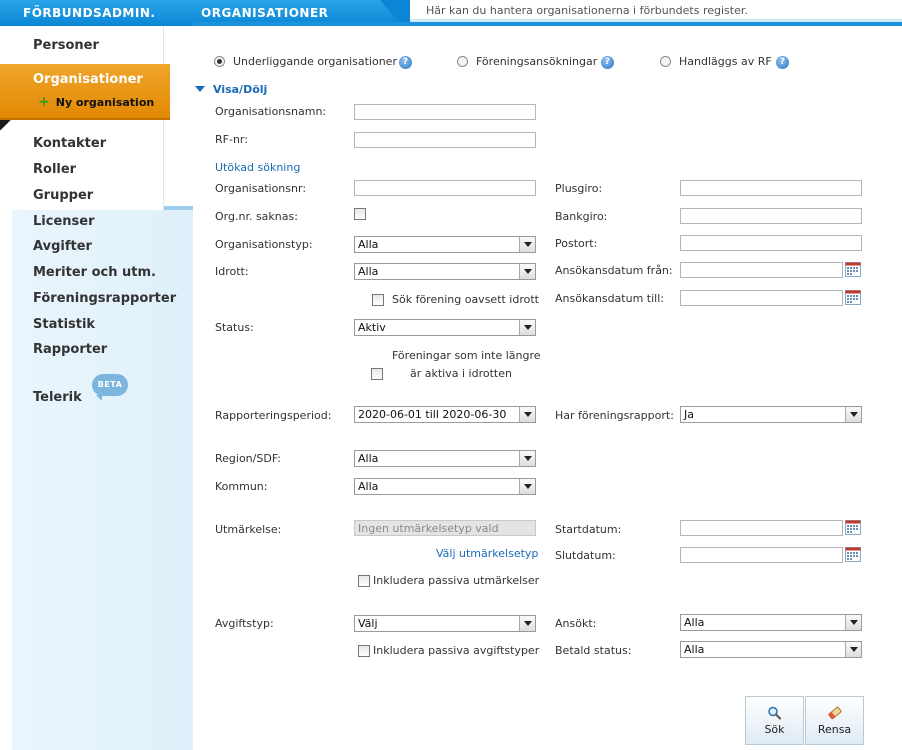 The image size is (902, 750). What do you see at coordinates (234, 327) in the screenshot?
I see `label-status: Status:` at bounding box center [234, 327].